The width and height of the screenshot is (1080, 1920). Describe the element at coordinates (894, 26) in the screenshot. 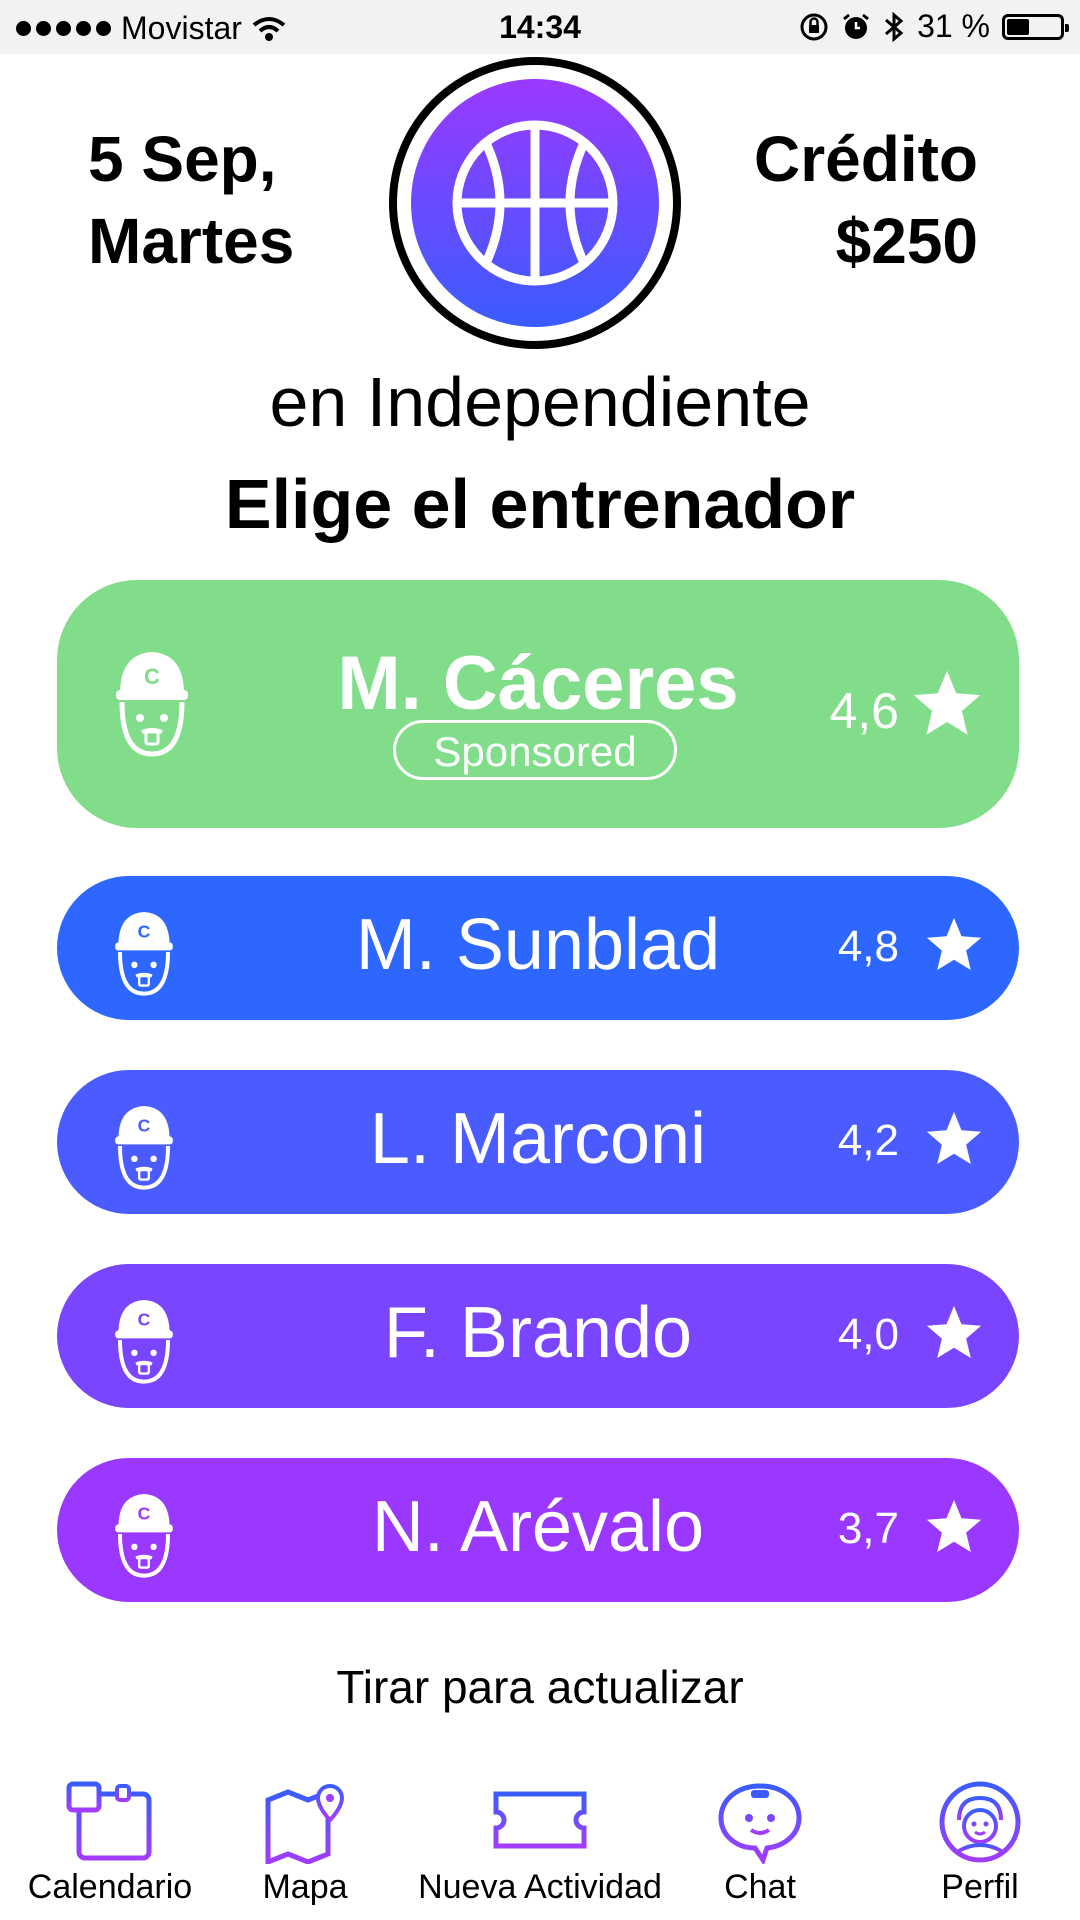

I see `bluetooth-icon` at that location.